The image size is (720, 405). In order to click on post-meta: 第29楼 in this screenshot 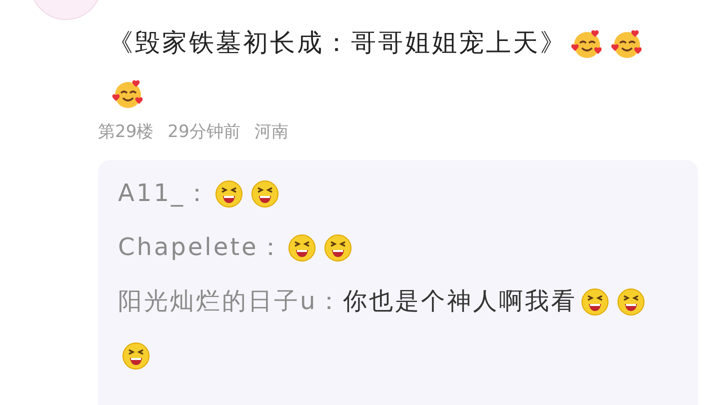, I will do `click(126, 132)`.